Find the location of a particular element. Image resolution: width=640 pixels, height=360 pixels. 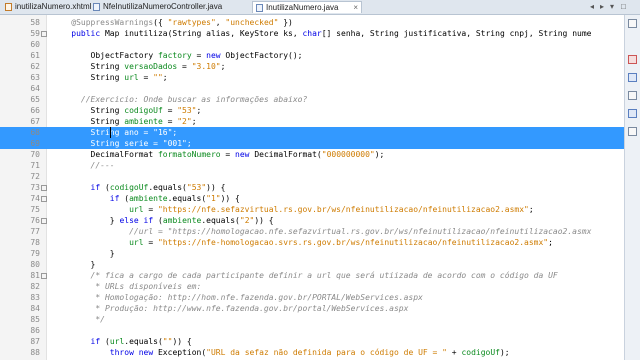

tab-label: inutilizaNumero.xhtml is located at coordinates (53, 6).